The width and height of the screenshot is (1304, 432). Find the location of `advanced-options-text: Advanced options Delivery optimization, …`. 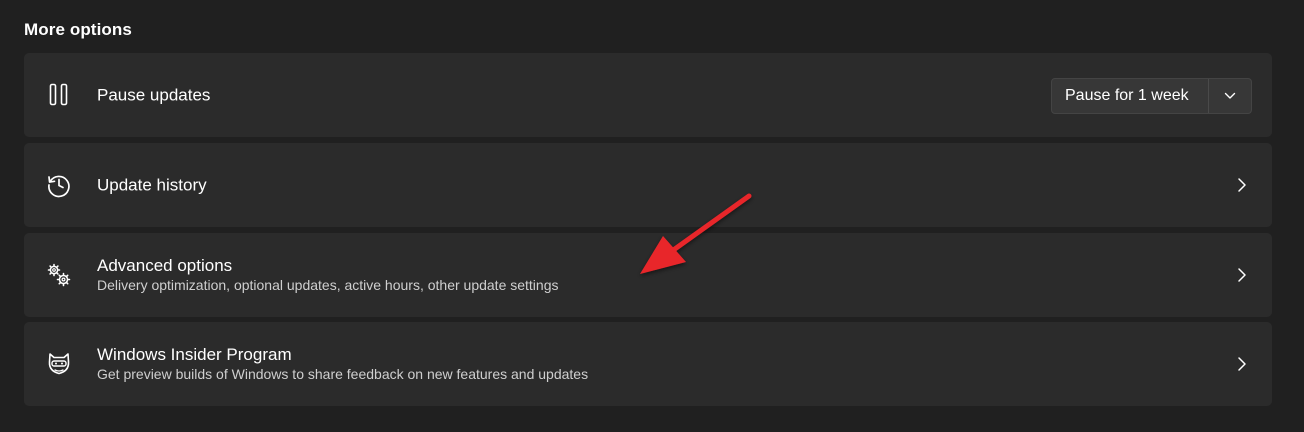

advanced-options-text: Advanced options Delivery optimization, … is located at coordinates (328, 275).